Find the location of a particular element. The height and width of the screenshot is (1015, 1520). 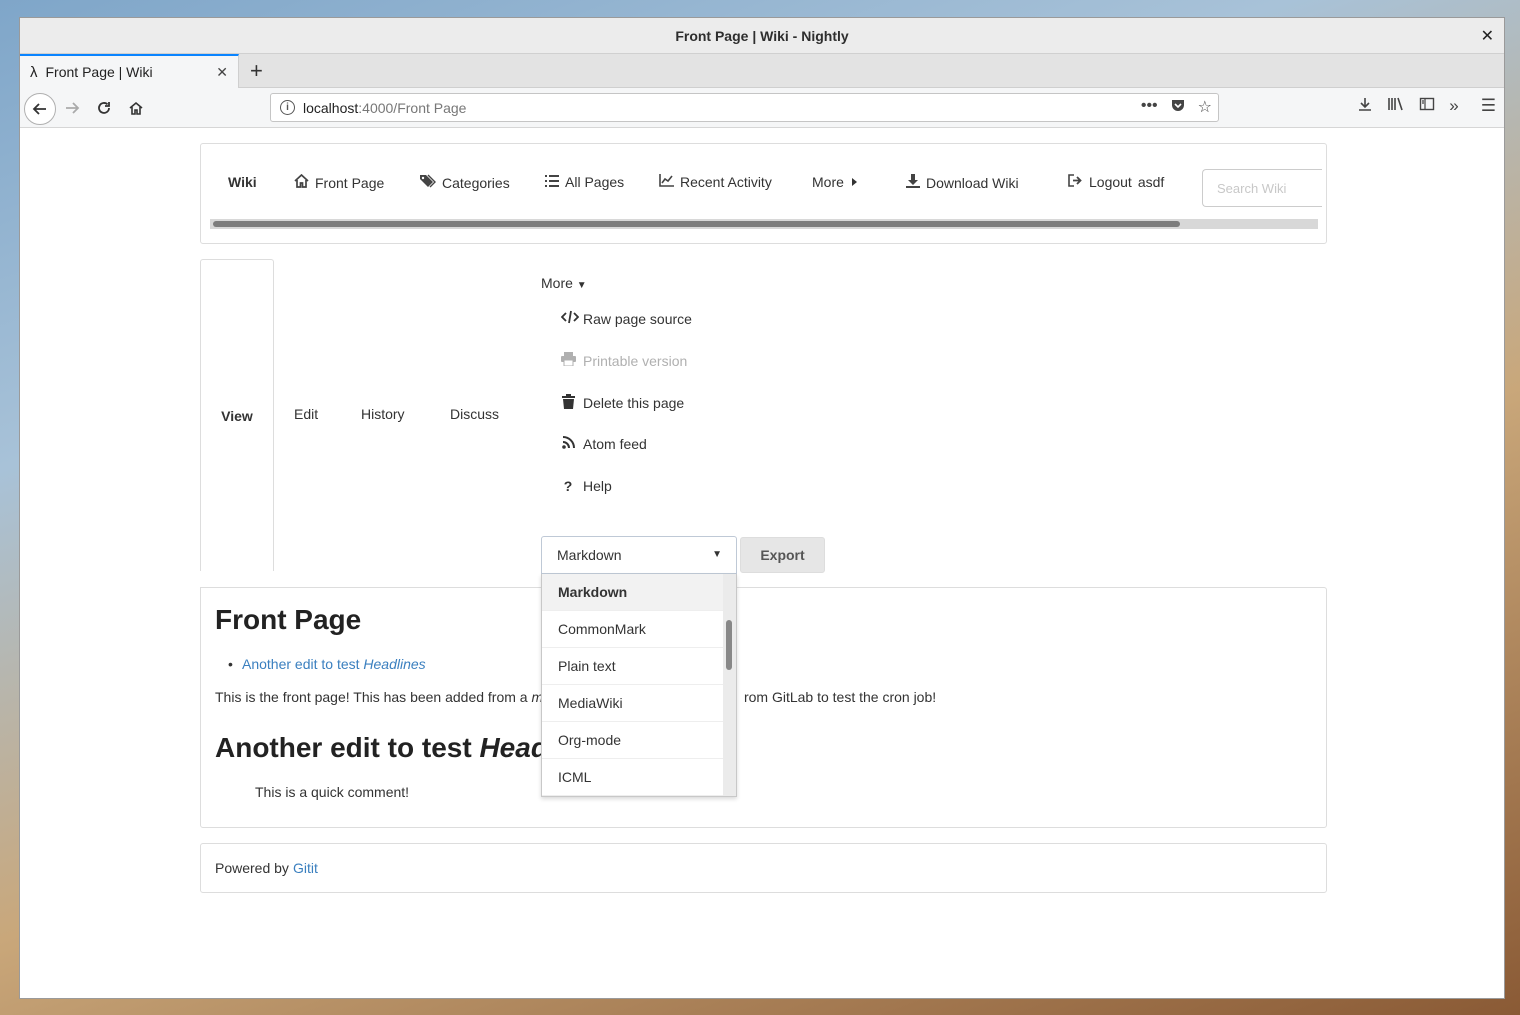

forward-button is located at coordinates (72, 108).